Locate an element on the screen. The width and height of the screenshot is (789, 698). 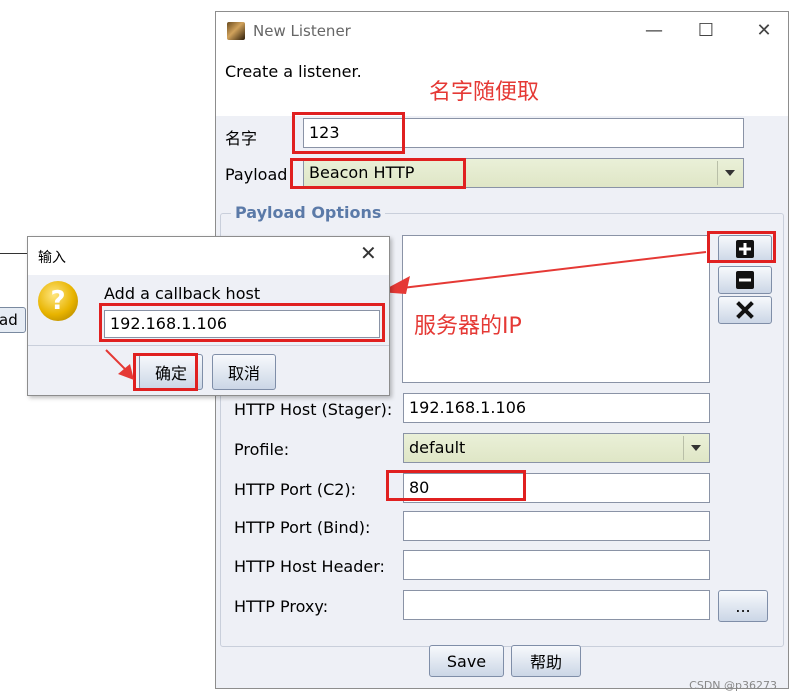
help-button: 帮助 is located at coordinates (546, 661).